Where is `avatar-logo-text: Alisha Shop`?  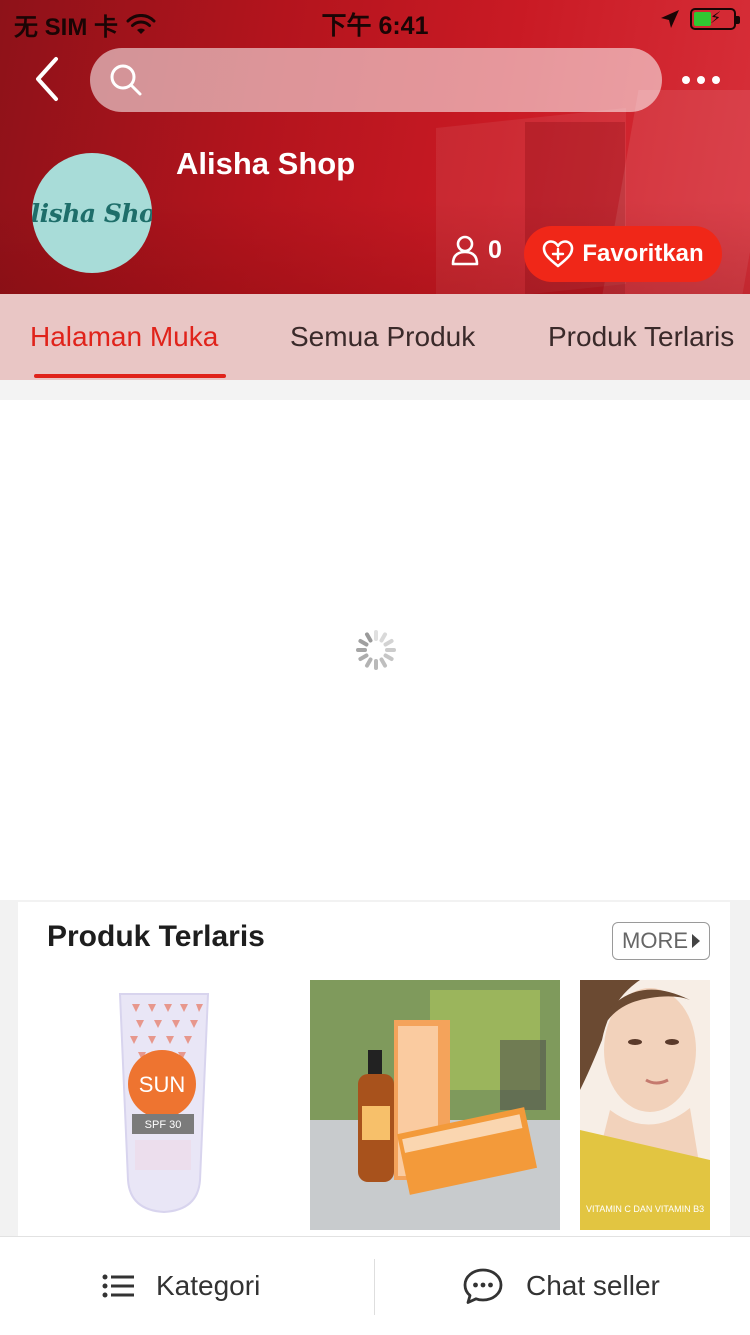 avatar-logo-text: Alisha Shop is located at coordinates (92, 213).